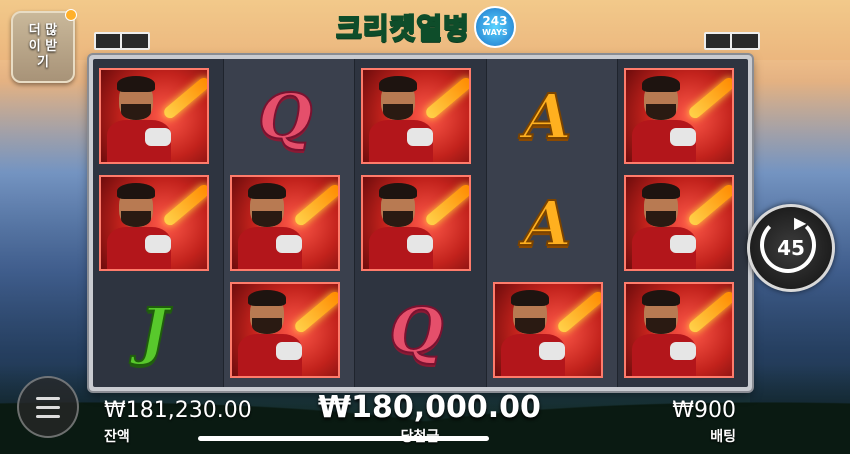 The height and width of the screenshot is (454, 850). I want to click on refresh-arrow-icon: ▶, so click(800, 222).